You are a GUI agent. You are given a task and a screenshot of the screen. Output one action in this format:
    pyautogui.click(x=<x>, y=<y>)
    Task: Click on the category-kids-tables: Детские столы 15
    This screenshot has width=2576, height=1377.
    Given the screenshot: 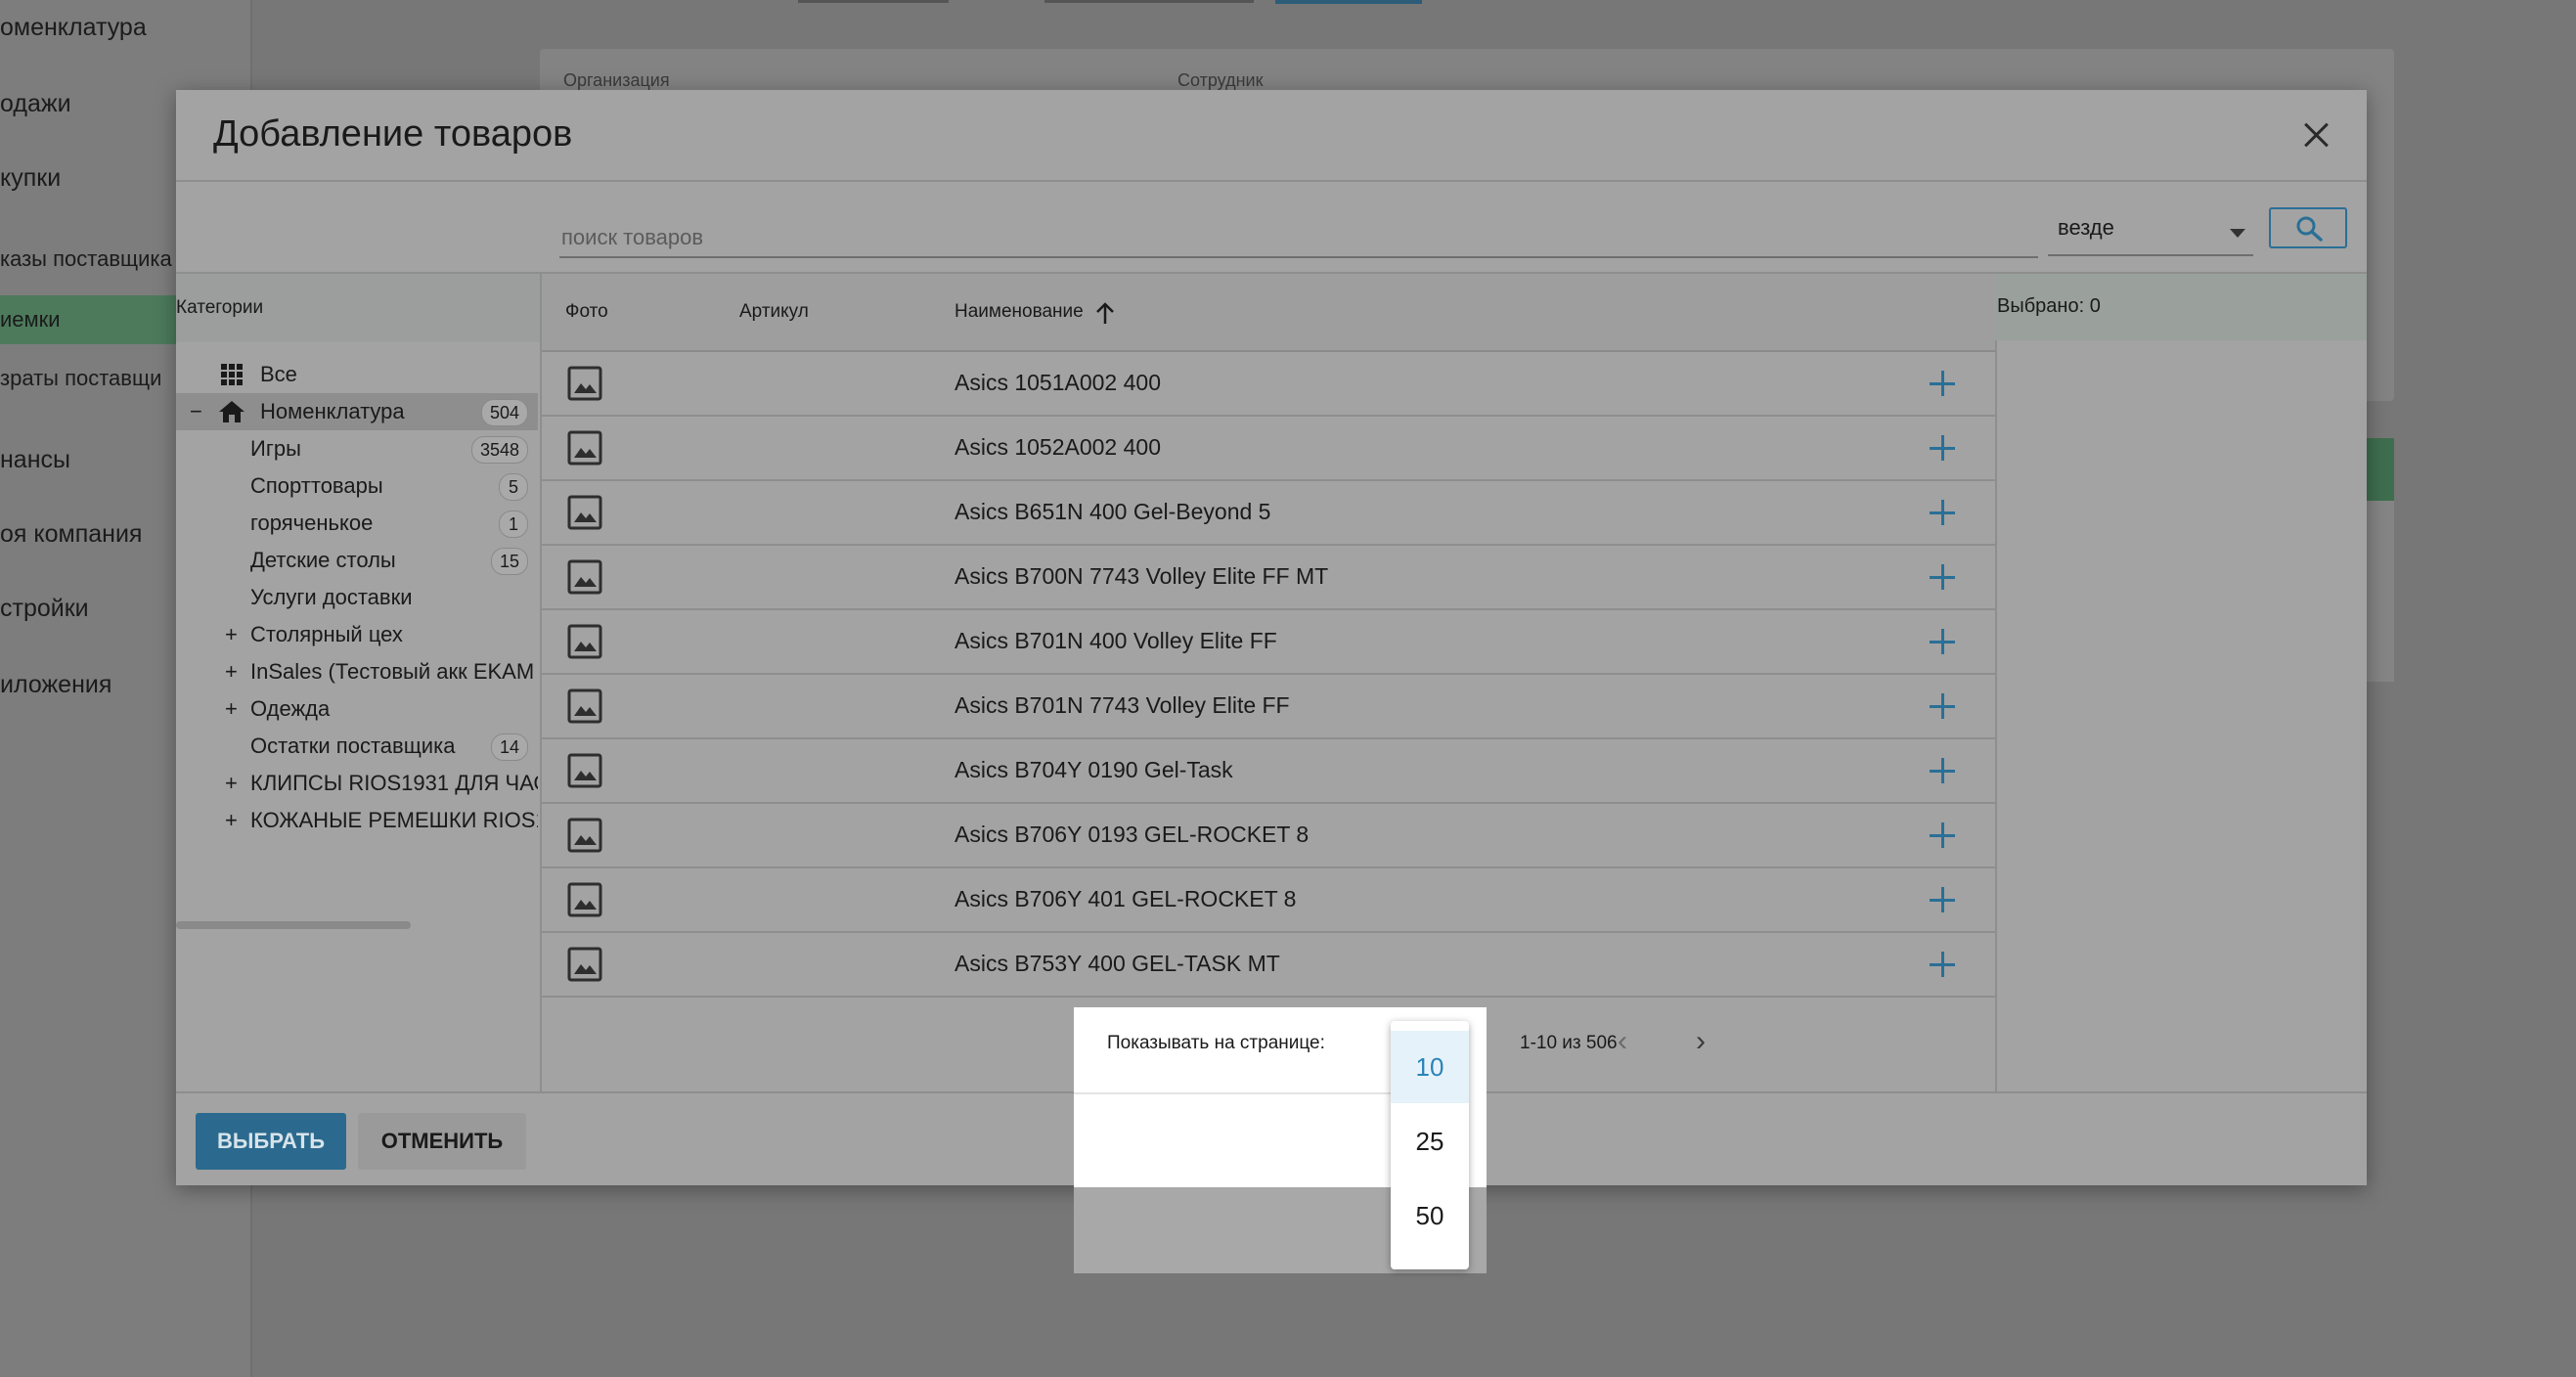 What is the action you would take?
    pyautogui.click(x=357, y=560)
    